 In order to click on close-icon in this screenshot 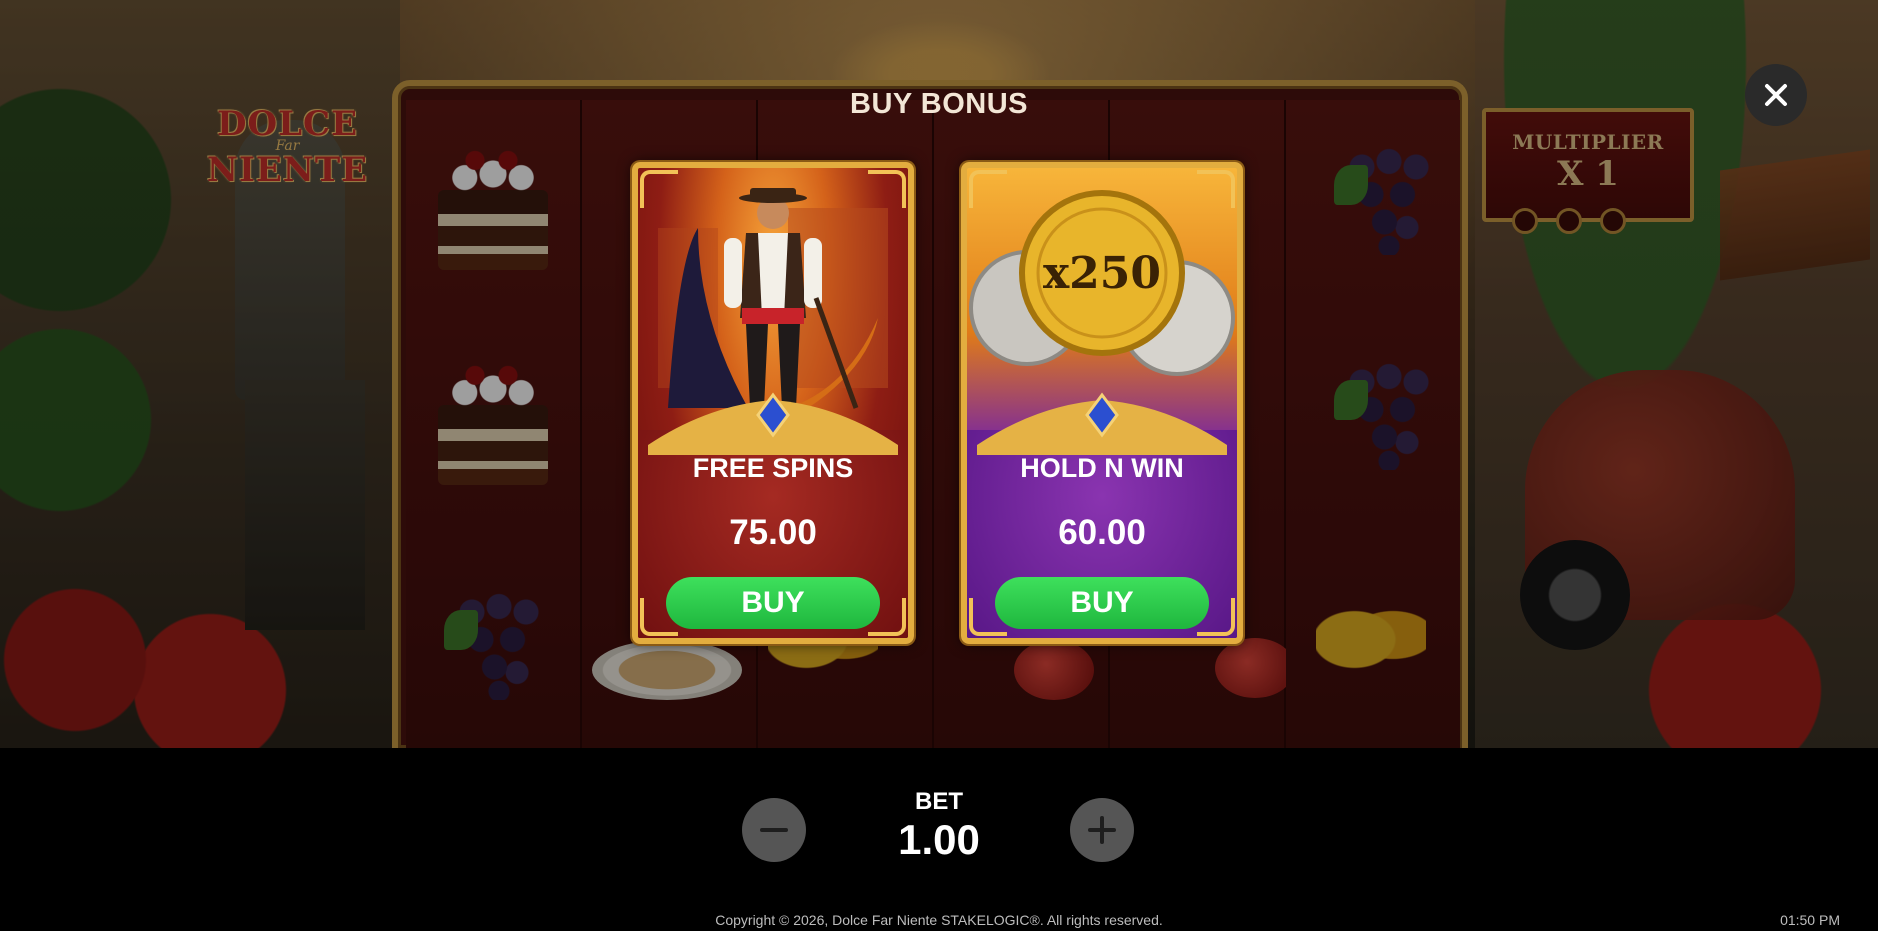, I will do `click(1776, 95)`.